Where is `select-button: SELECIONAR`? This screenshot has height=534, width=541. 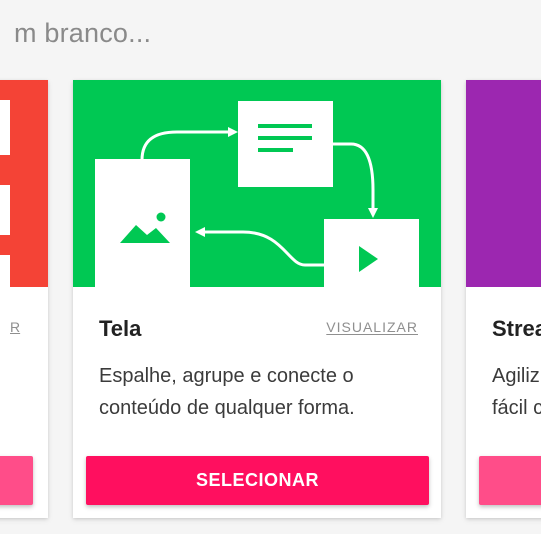 select-button: SELECIONAR is located at coordinates (257, 480).